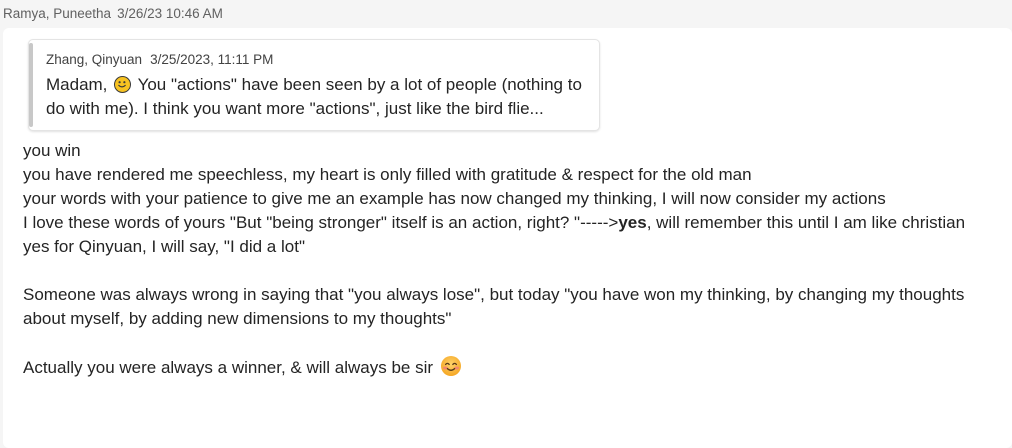 This screenshot has height=448, width=1012. What do you see at coordinates (113, 13) in the screenshot?
I see `message-header: Ramya, Puneetha 3/26/23 10:46 AM` at bounding box center [113, 13].